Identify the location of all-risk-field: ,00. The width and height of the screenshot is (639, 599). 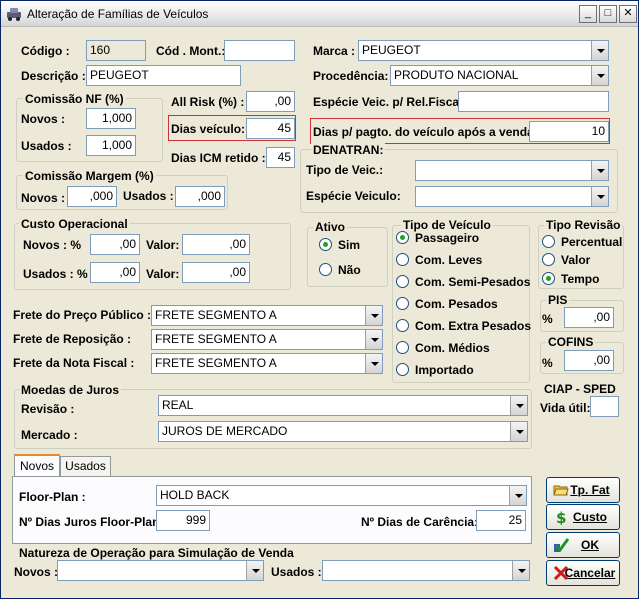
(270, 101).